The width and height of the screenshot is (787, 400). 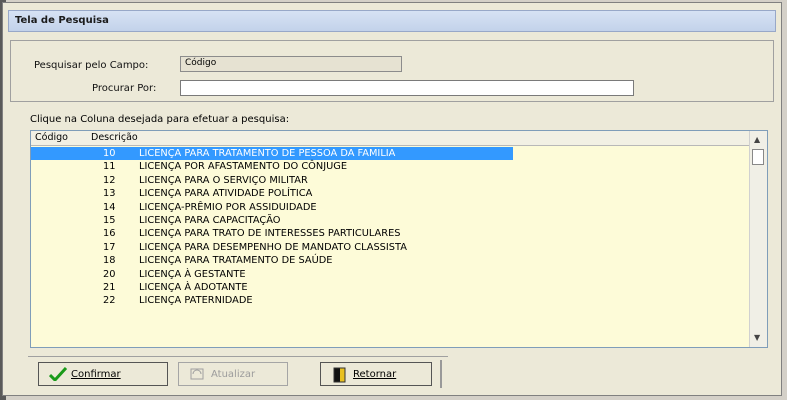 I want to click on row-code: 20, so click(x=109, y=274).